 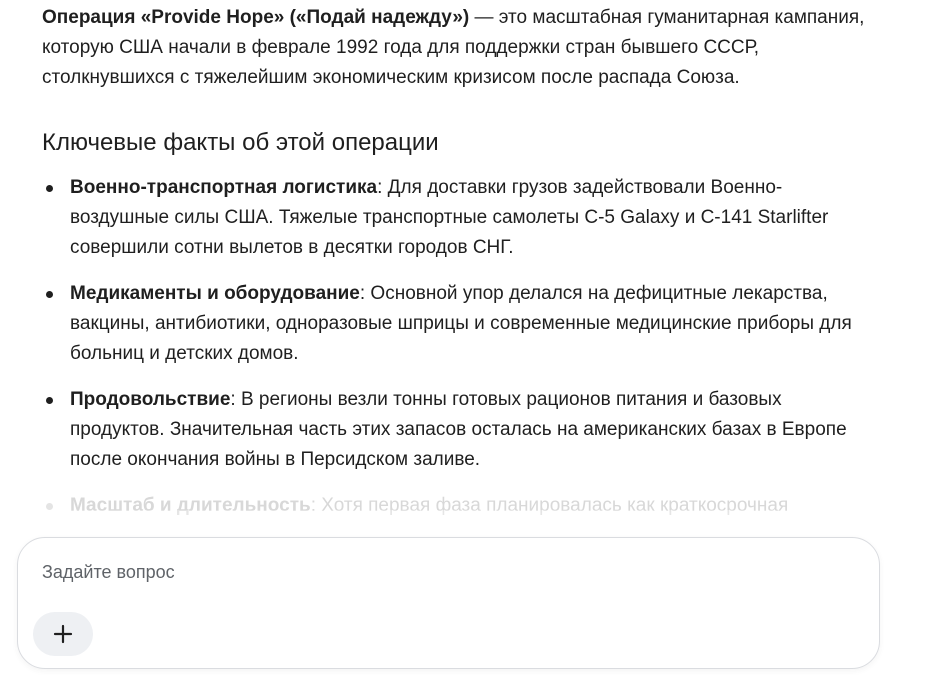 What do you see at coordinates (240, 142) in the screenshot?
I see `section-title: Ключевые факты об этой операции` at bounding box center [240, 142].